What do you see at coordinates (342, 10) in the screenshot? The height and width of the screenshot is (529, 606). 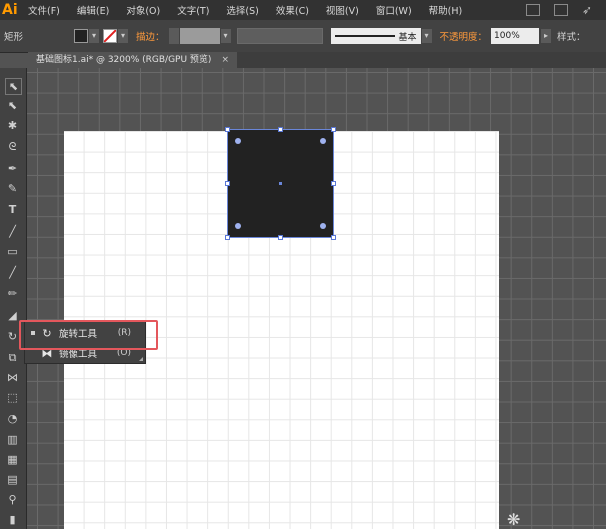 I see `menu-view: 视图(V)` at bounding box center [342, 10].